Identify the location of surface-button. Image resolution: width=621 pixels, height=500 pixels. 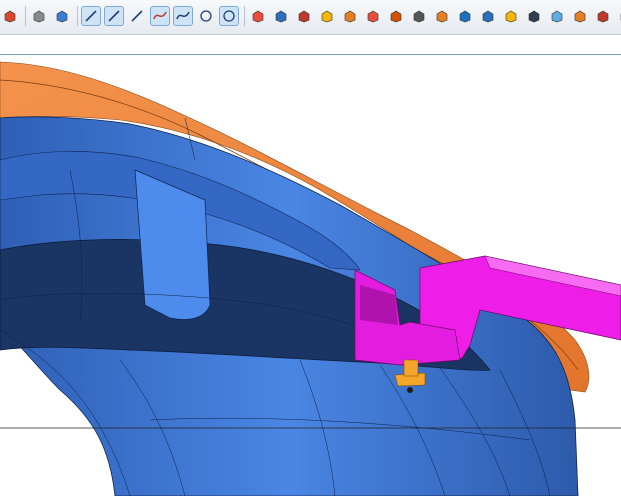
(258, 16).